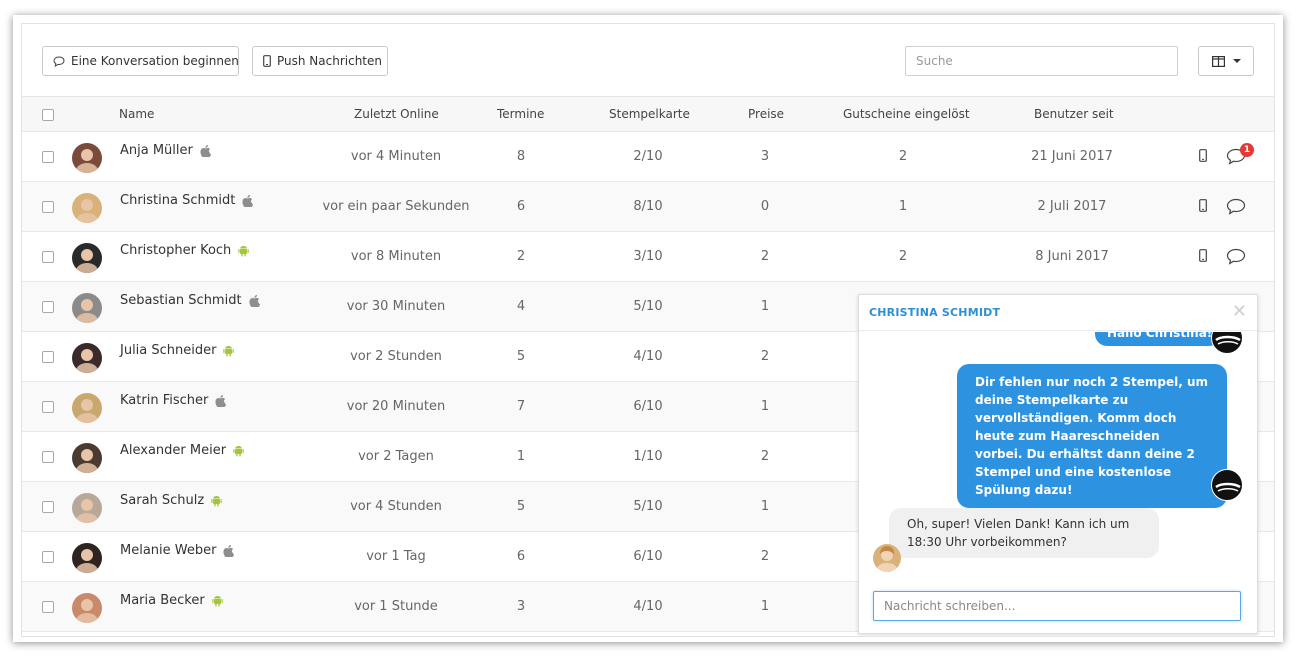 This screenshot has width=1296, height=656. I want to click on user-name-cell: Katrin Fischer, so click(173, 400).